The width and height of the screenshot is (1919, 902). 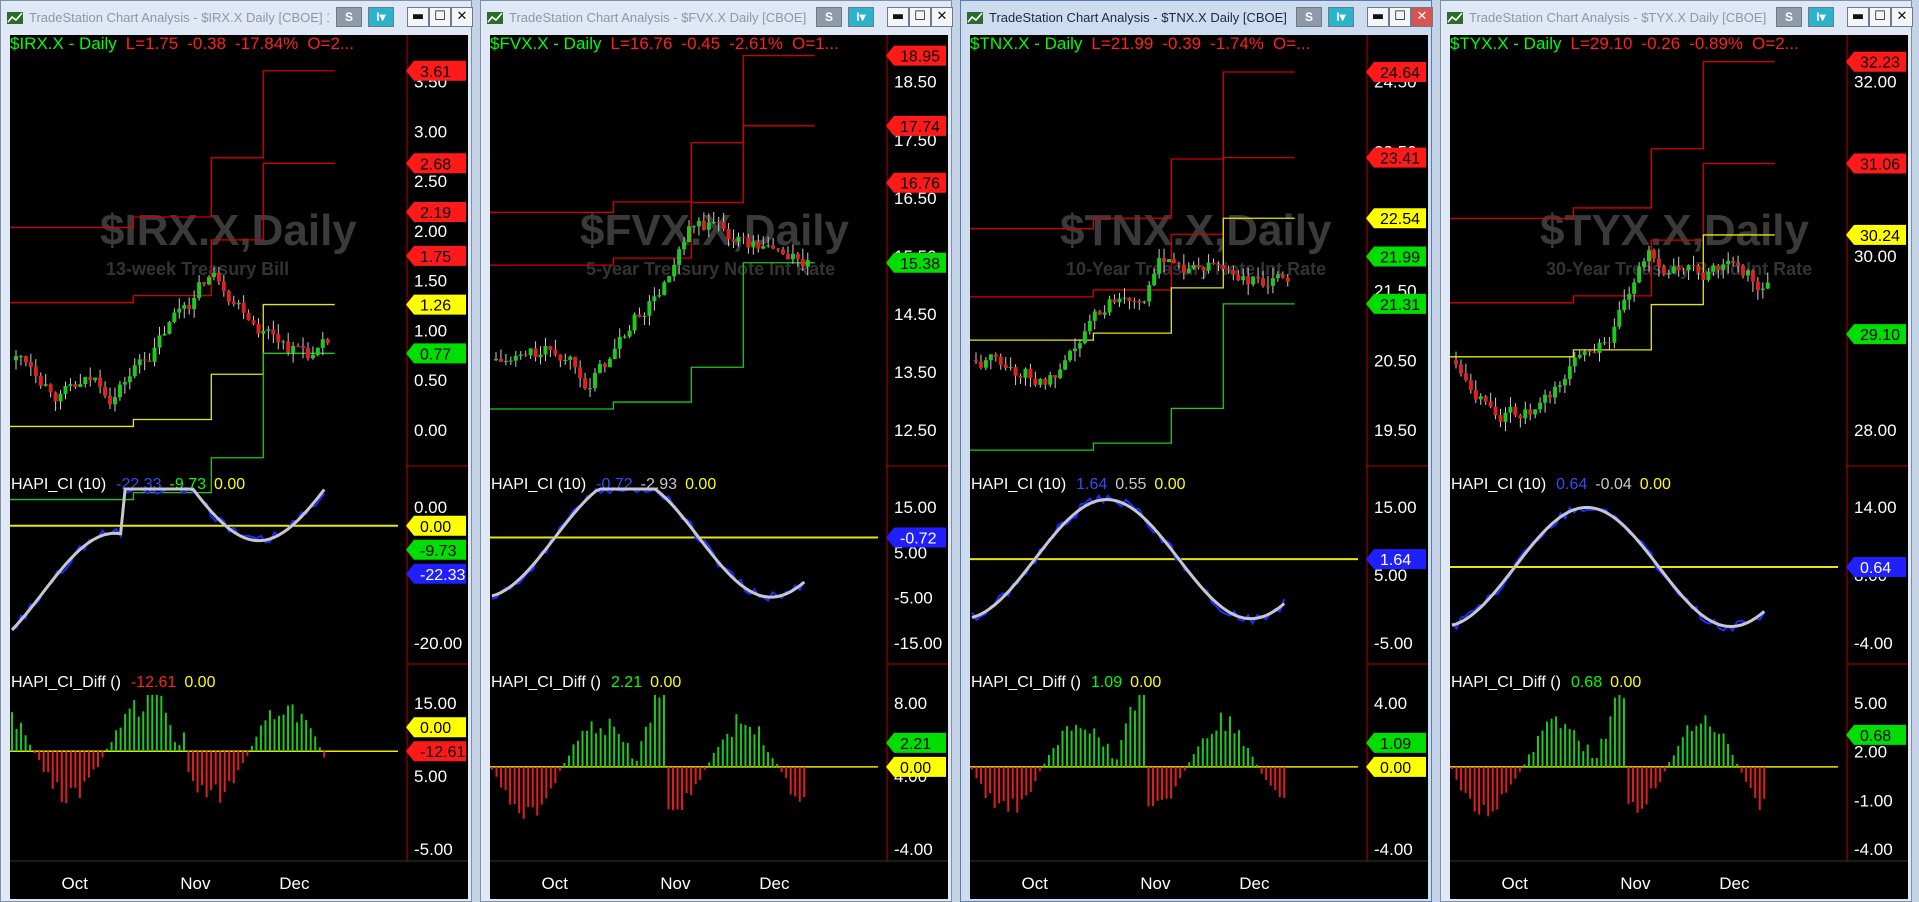 I want to click on diff-tag-label: -12.61, so click(x=442, y=752).